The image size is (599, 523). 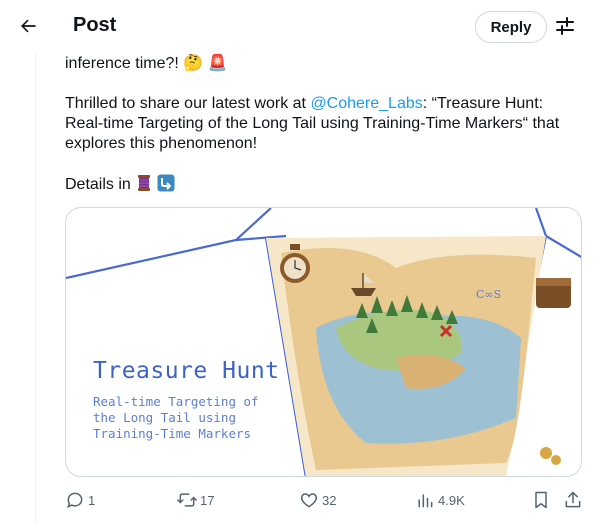 I want to click on action-bar: 1 17 32 4.9K, so click(x=325, y=500).